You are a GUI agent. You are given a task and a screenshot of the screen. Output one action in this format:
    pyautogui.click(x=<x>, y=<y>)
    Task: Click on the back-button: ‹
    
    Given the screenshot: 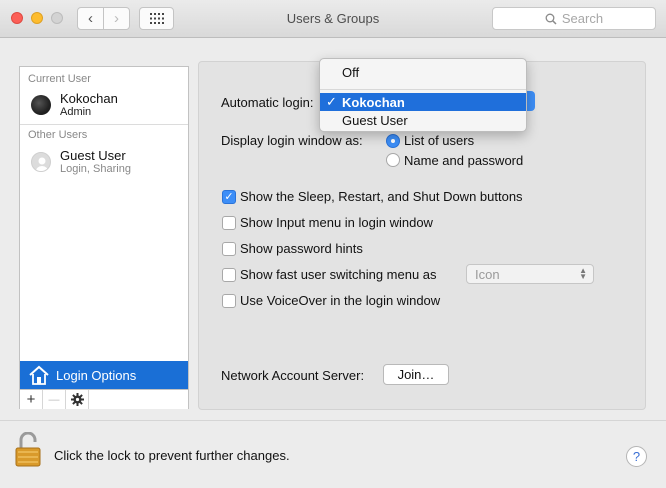 What is the action you would take?
    pyautogui.click(x=90, y=18)
    